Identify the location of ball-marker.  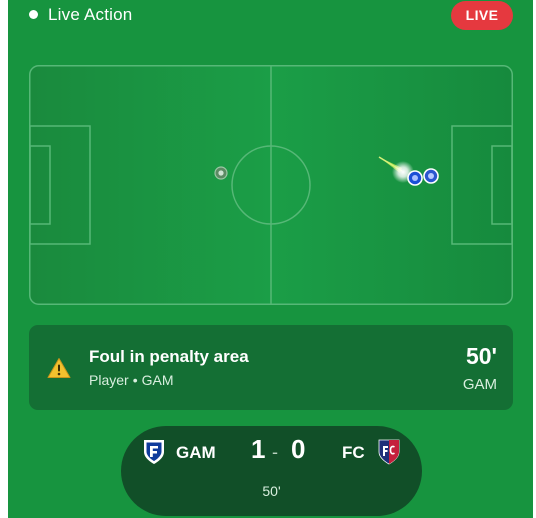
(221, 173).